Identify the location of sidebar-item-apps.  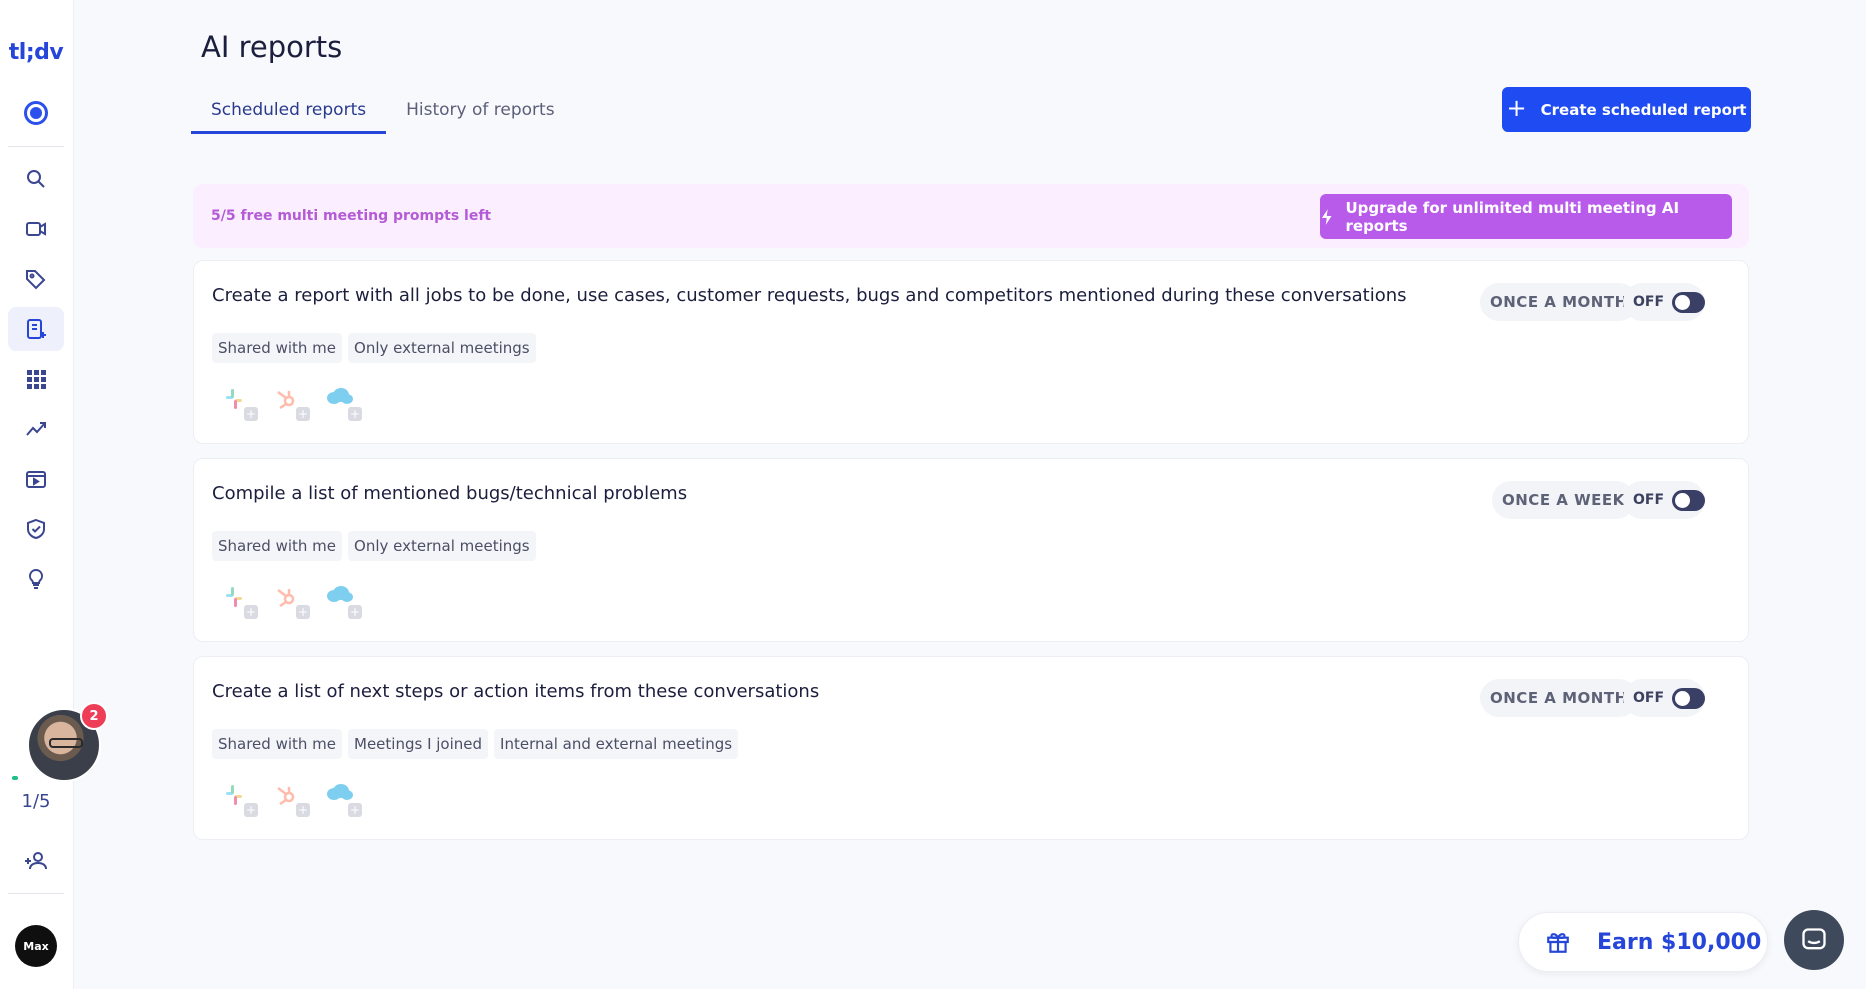
(36, 379).